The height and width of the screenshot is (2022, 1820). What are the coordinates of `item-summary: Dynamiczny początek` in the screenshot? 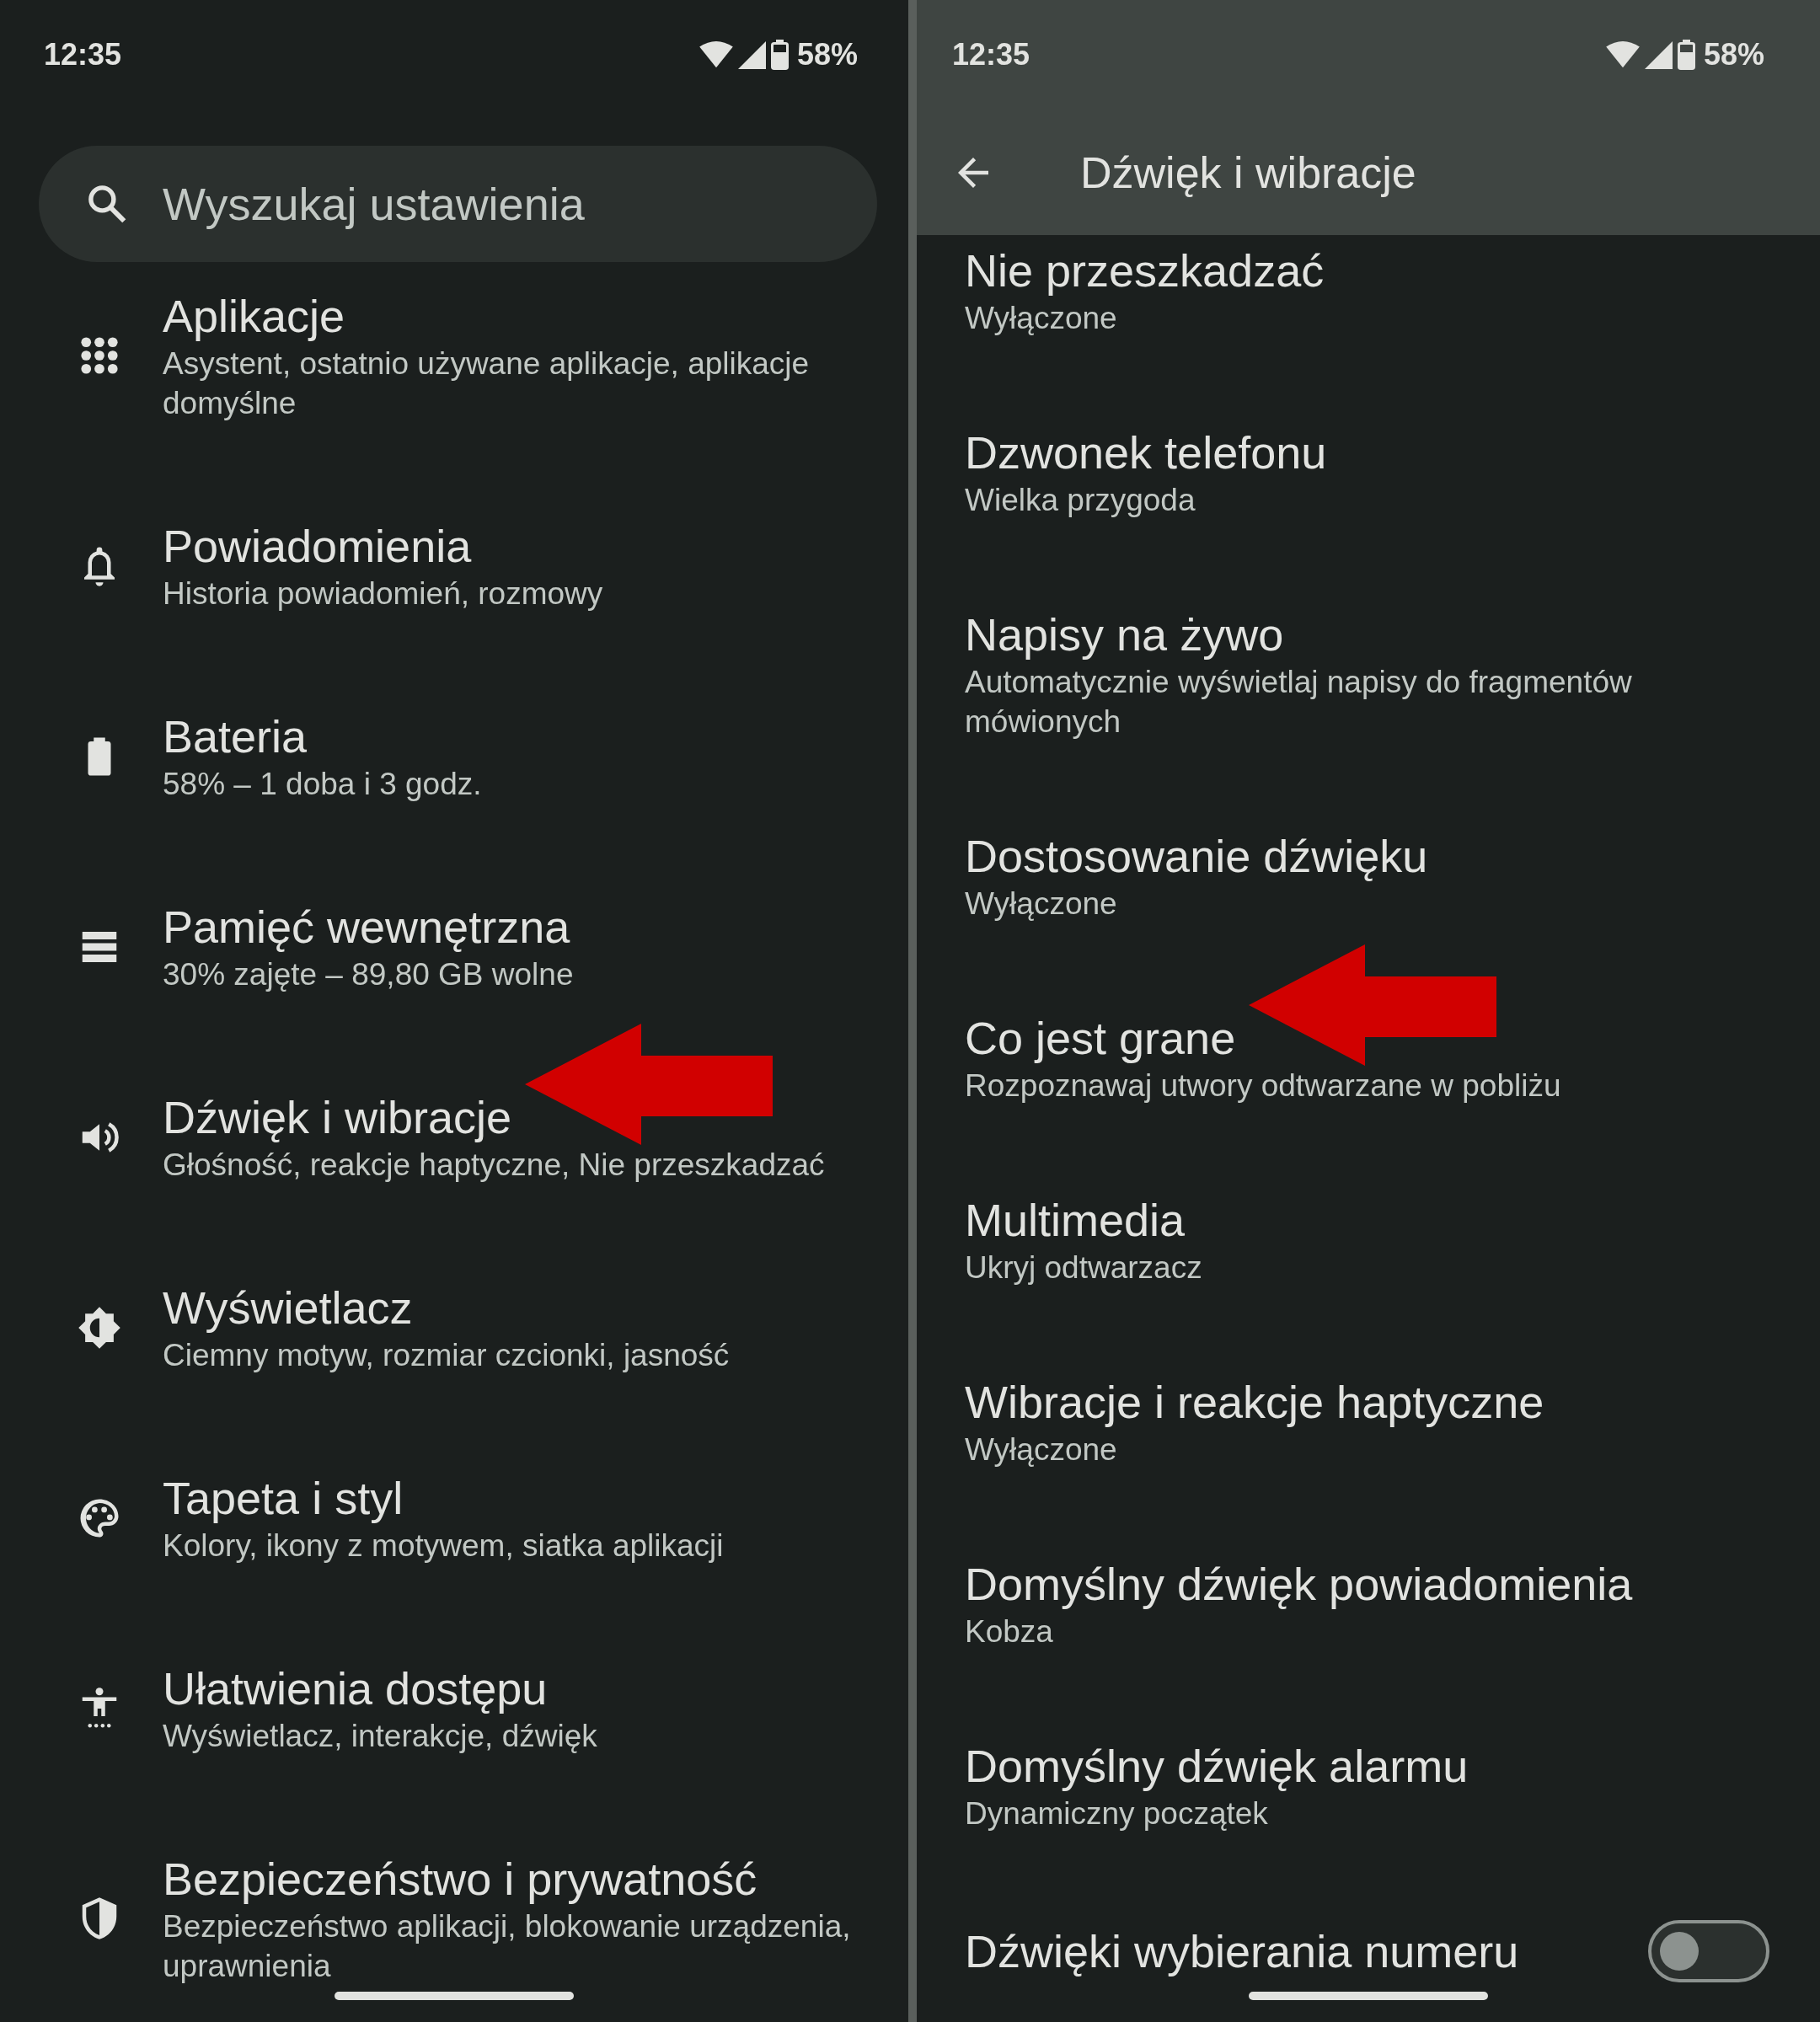 It's located at (1117, 1813).